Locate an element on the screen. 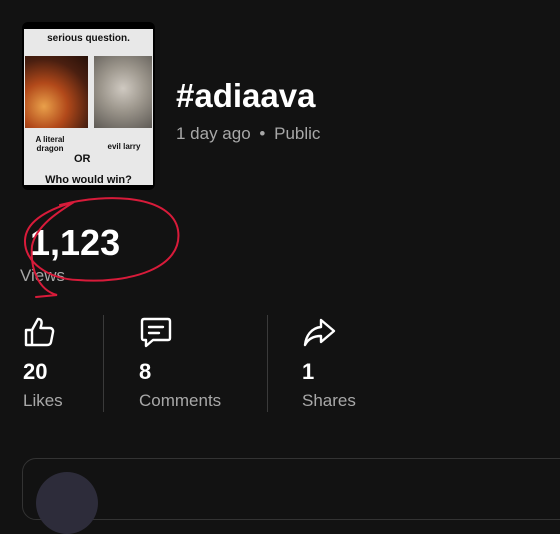 This screenshot has height=534, width=560. share-icon is located at coordinates (319, 332).